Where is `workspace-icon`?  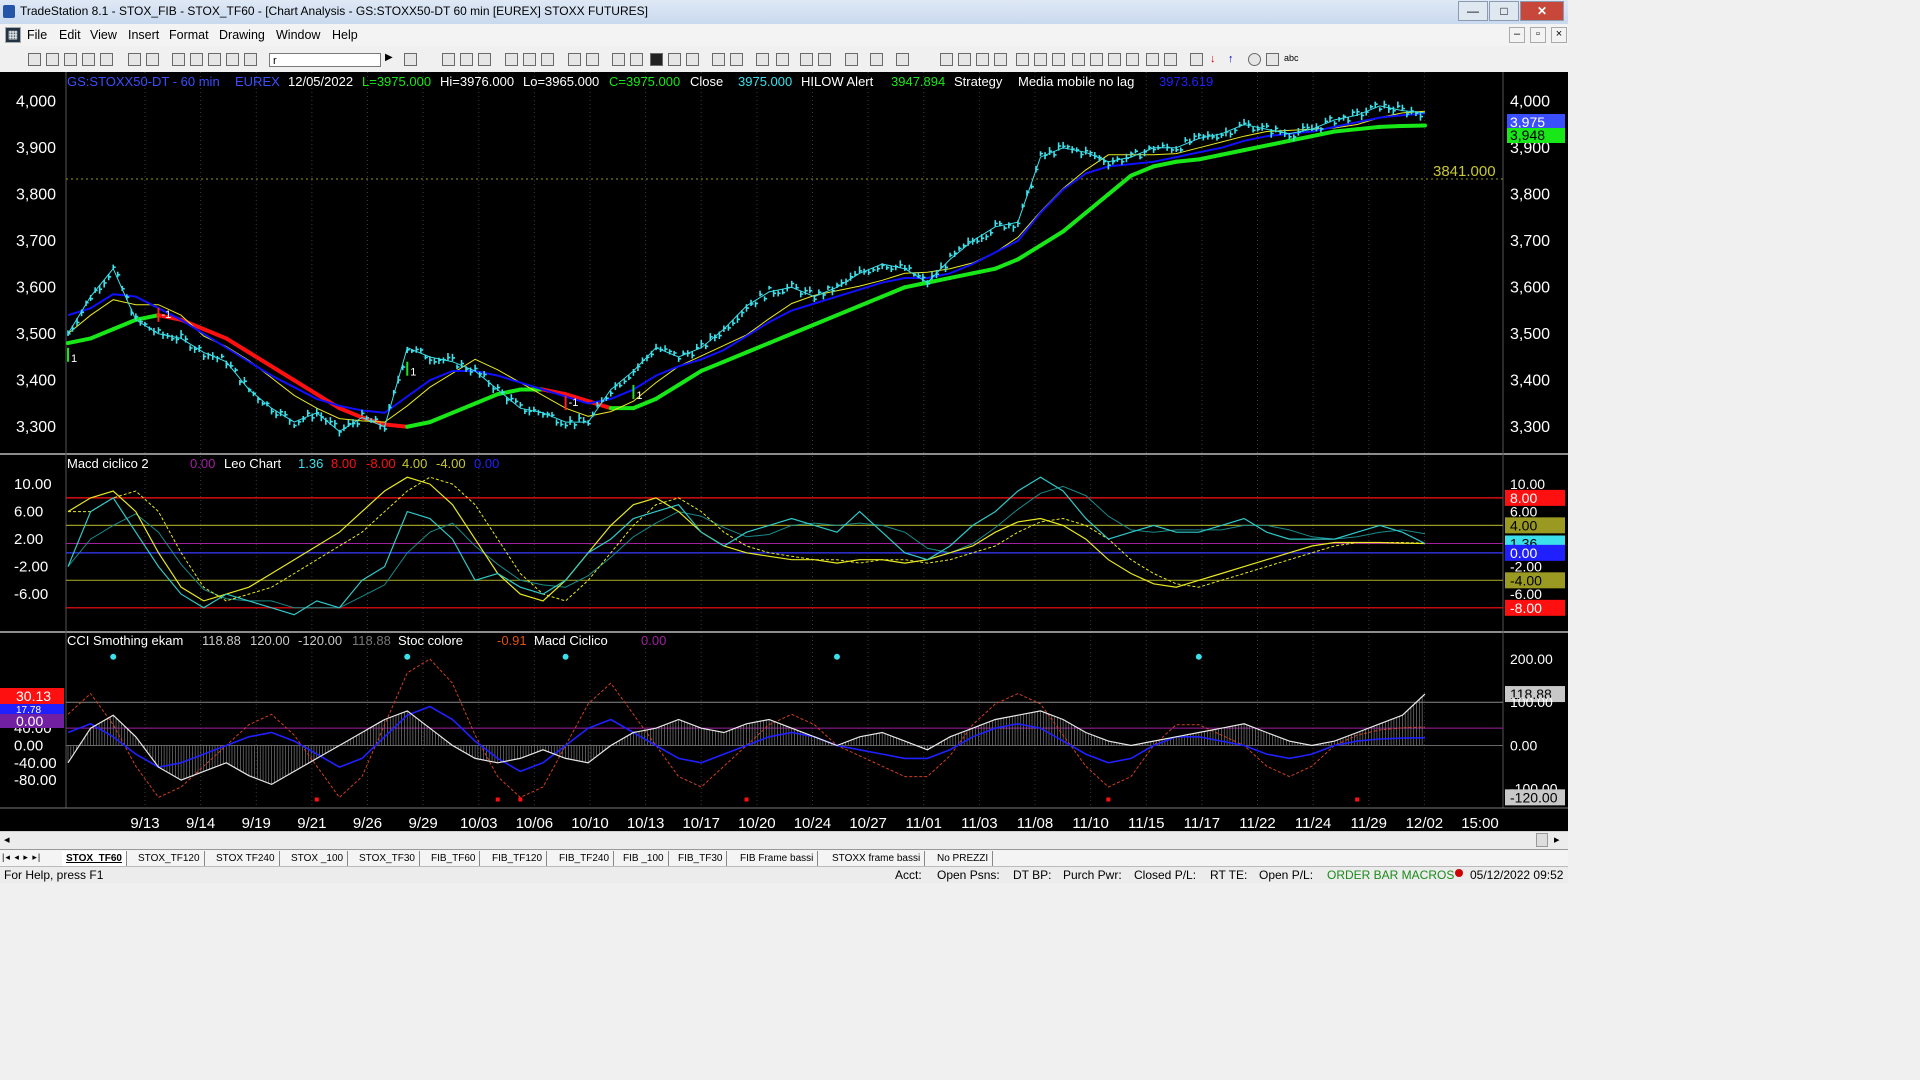
workspace-icon is located at coordinates (88, 59).